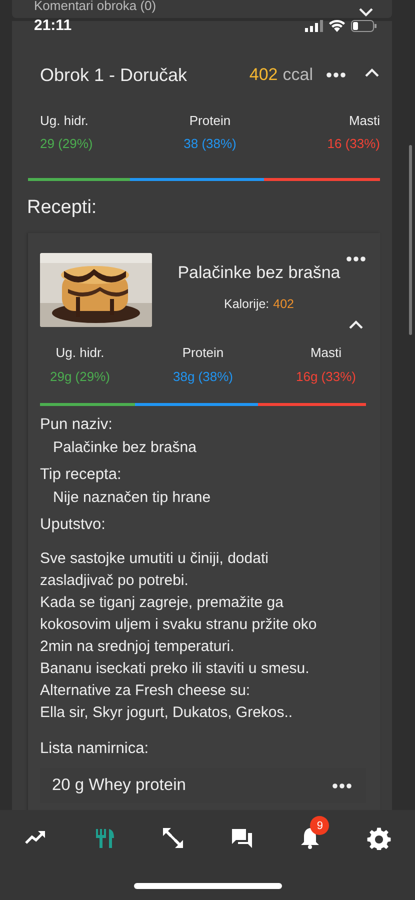 The image size is (415, 900). What do you see at coordinates (353, 143) in the screenshot?
I see `macro-value: 16 (33%)` at bounding box center [353, 143].